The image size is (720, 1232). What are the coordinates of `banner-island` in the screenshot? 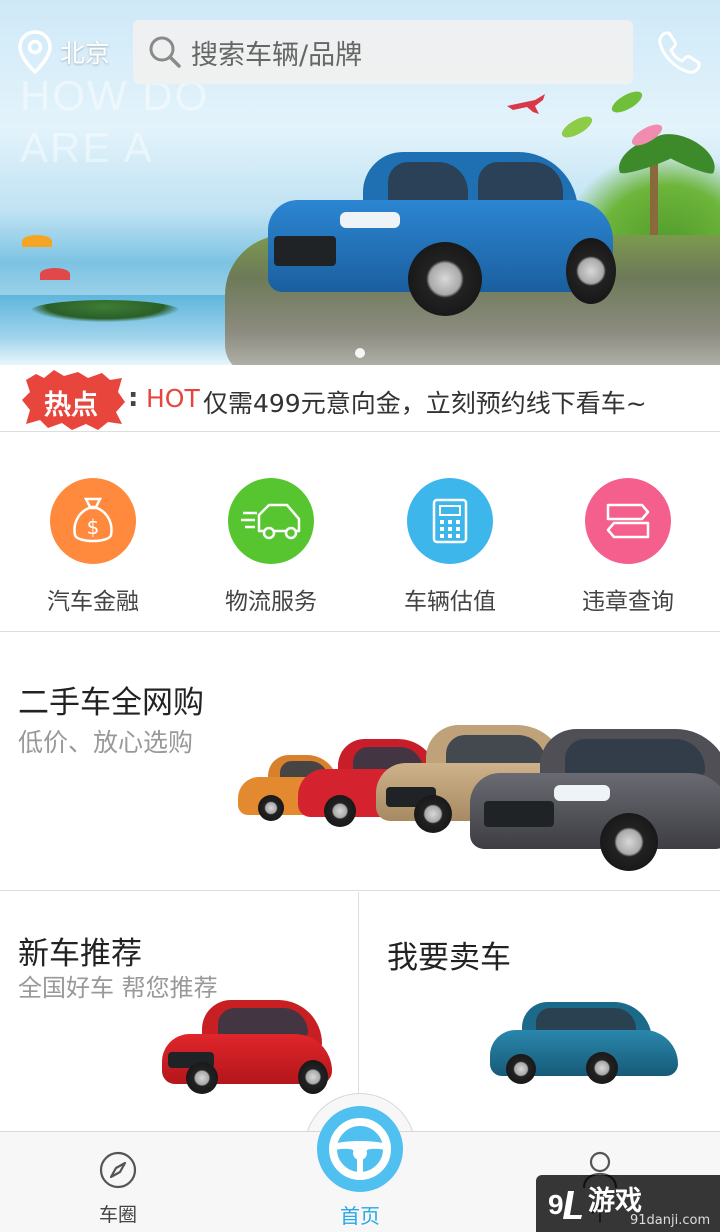 It's located at (105, 311).